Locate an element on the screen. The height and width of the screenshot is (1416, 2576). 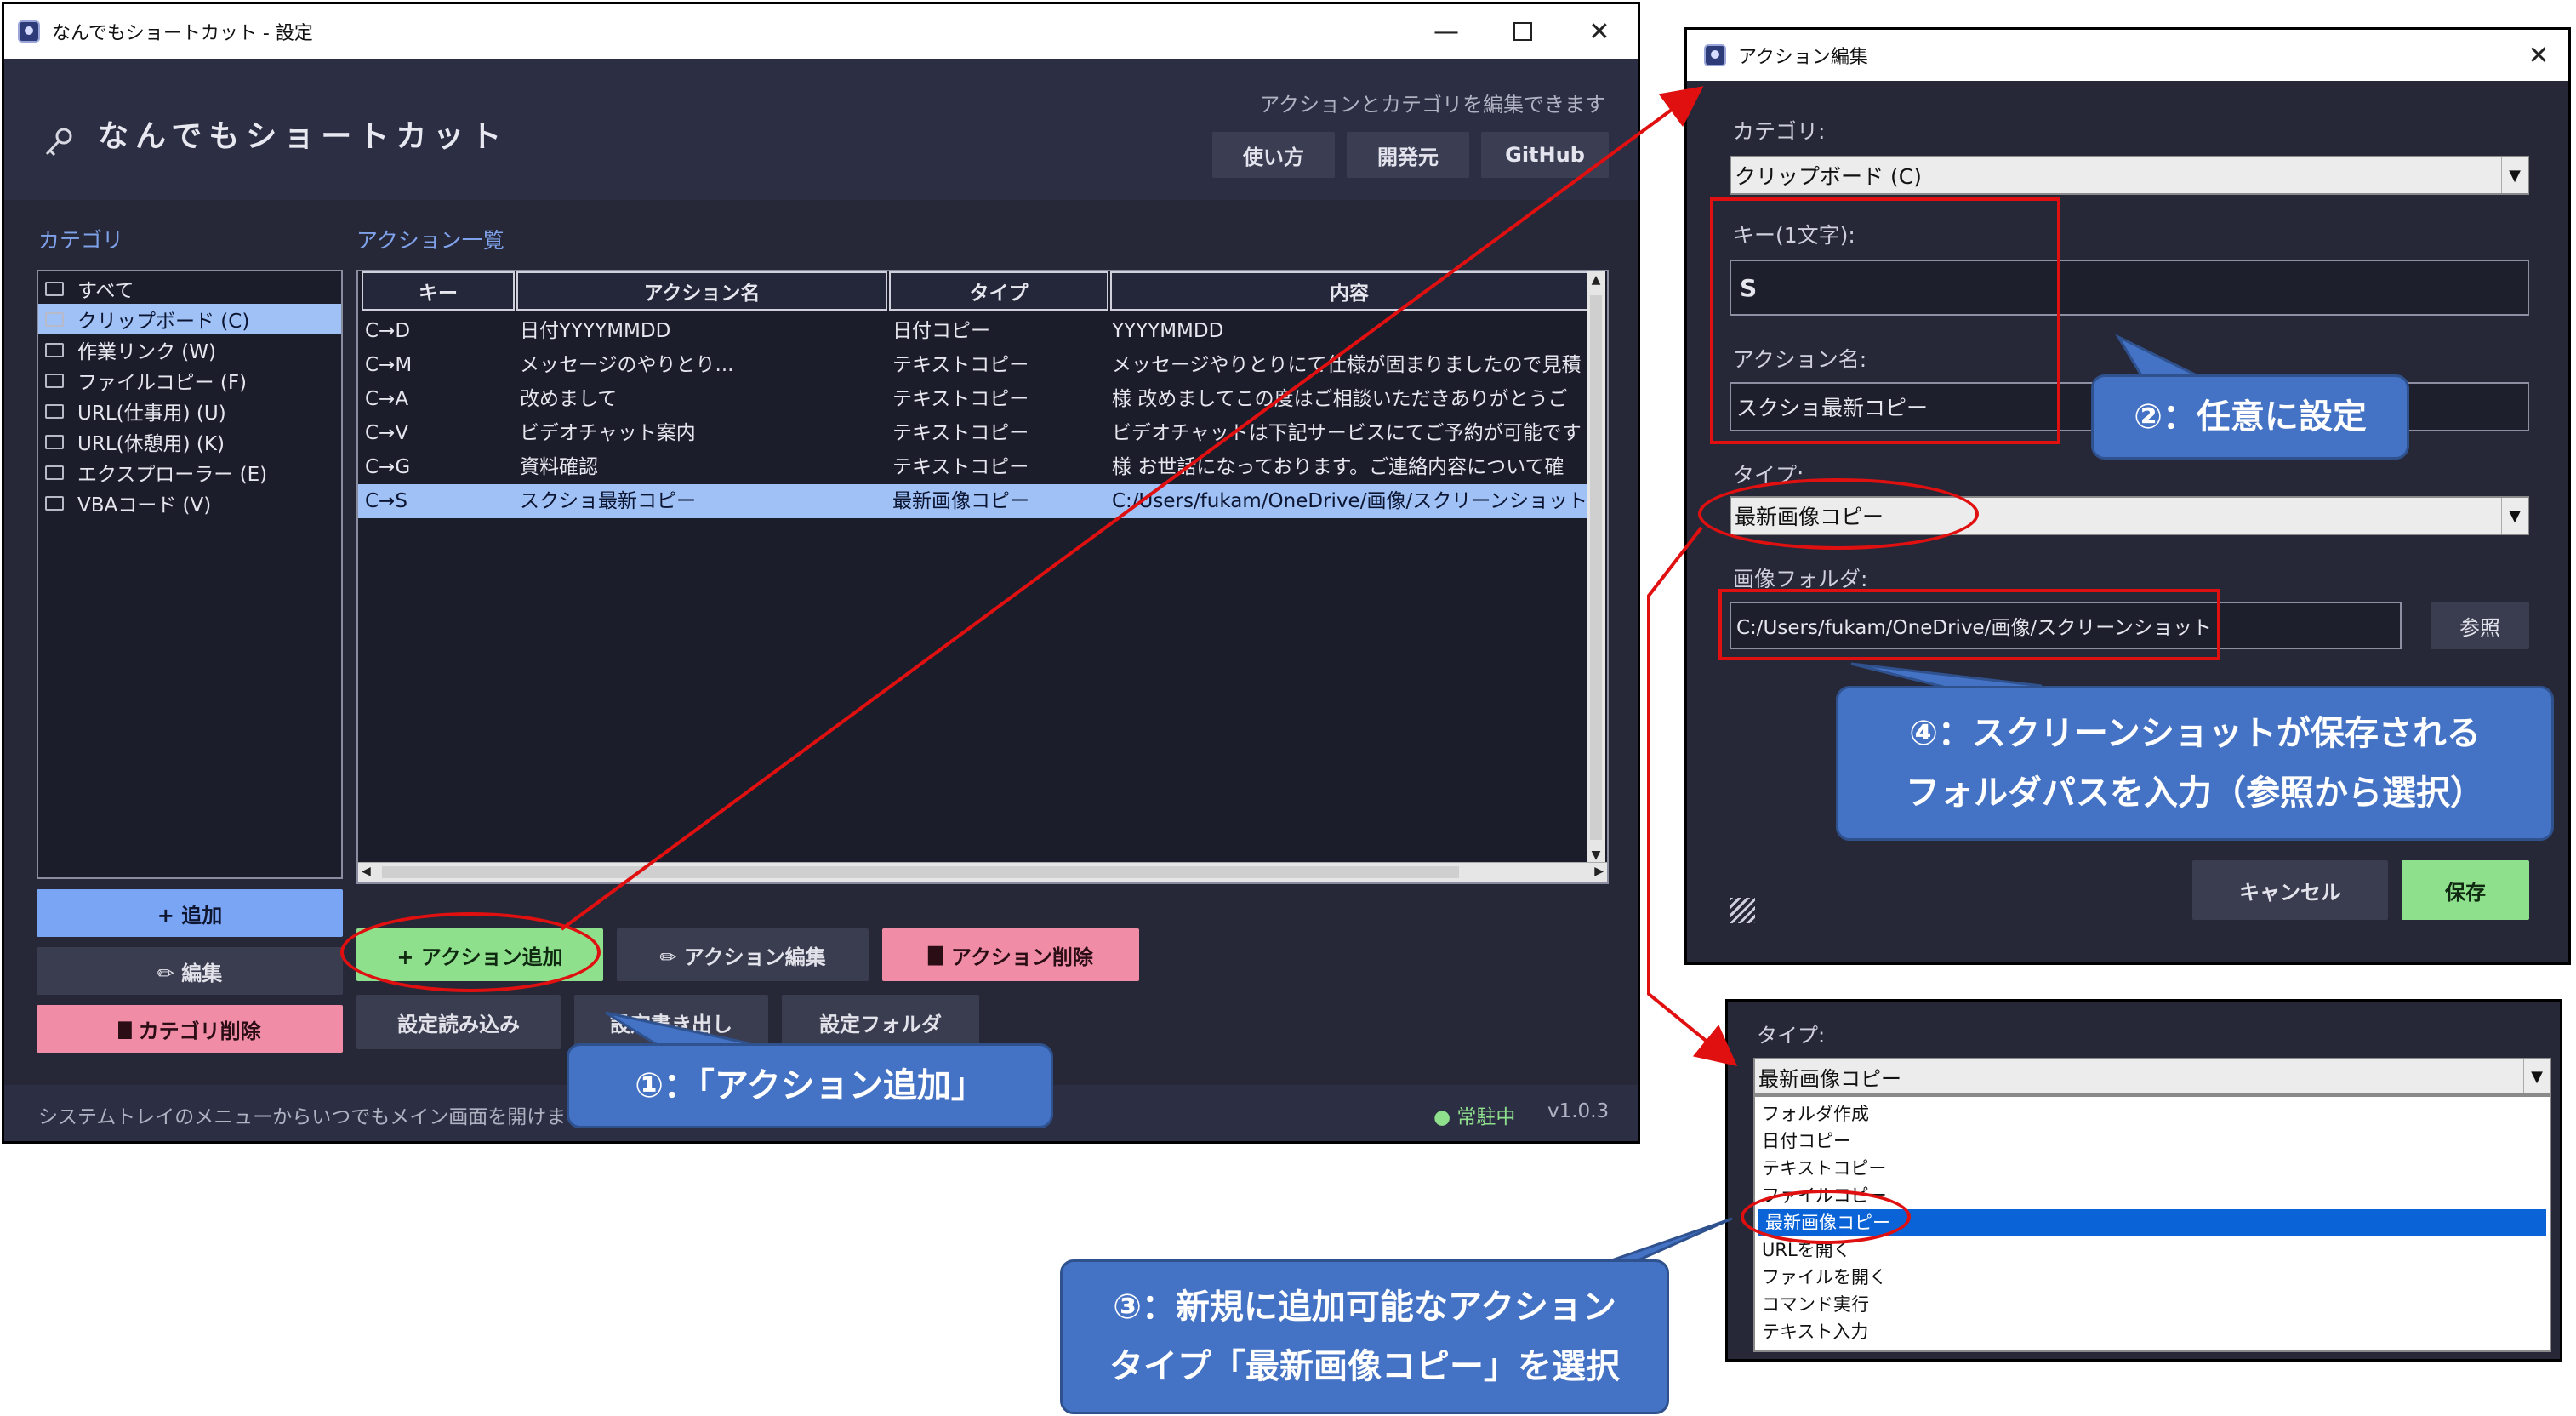
callout-step1: ①：「アクション追加」 is located at coordinates (810, 1085).